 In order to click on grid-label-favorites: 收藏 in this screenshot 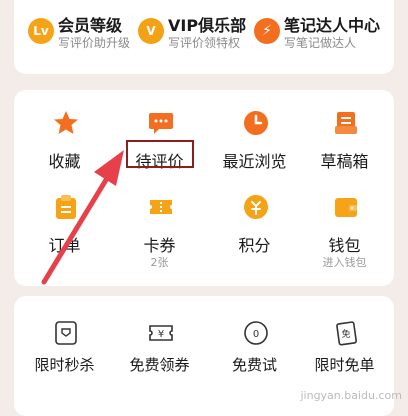, I will do `click(64, 161)`.